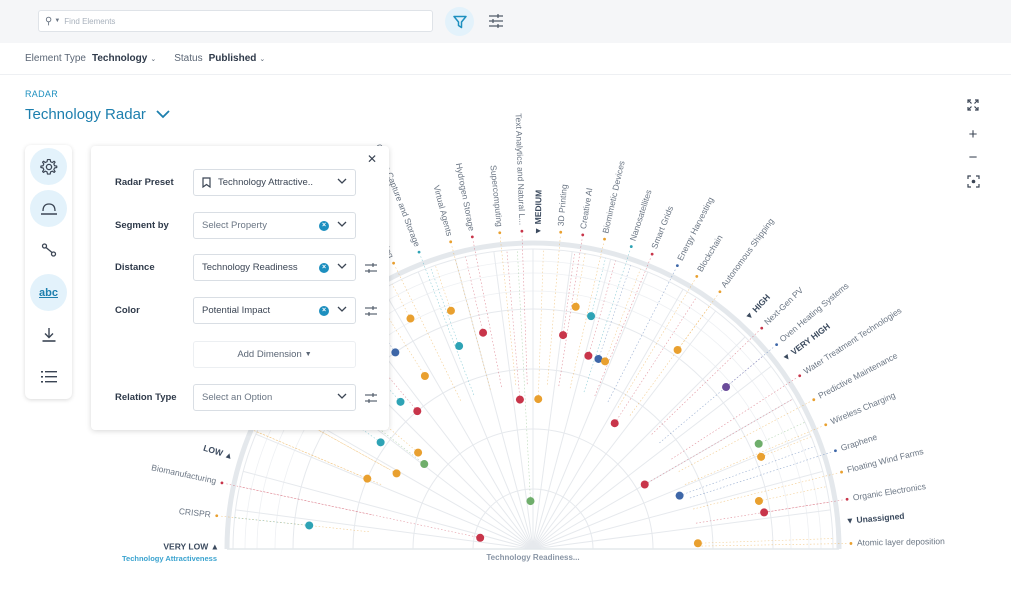  Describe the element at coordinates (613, 197) in the screenshot. I see `radar-item-label: Biomimetic Devices` at that location.